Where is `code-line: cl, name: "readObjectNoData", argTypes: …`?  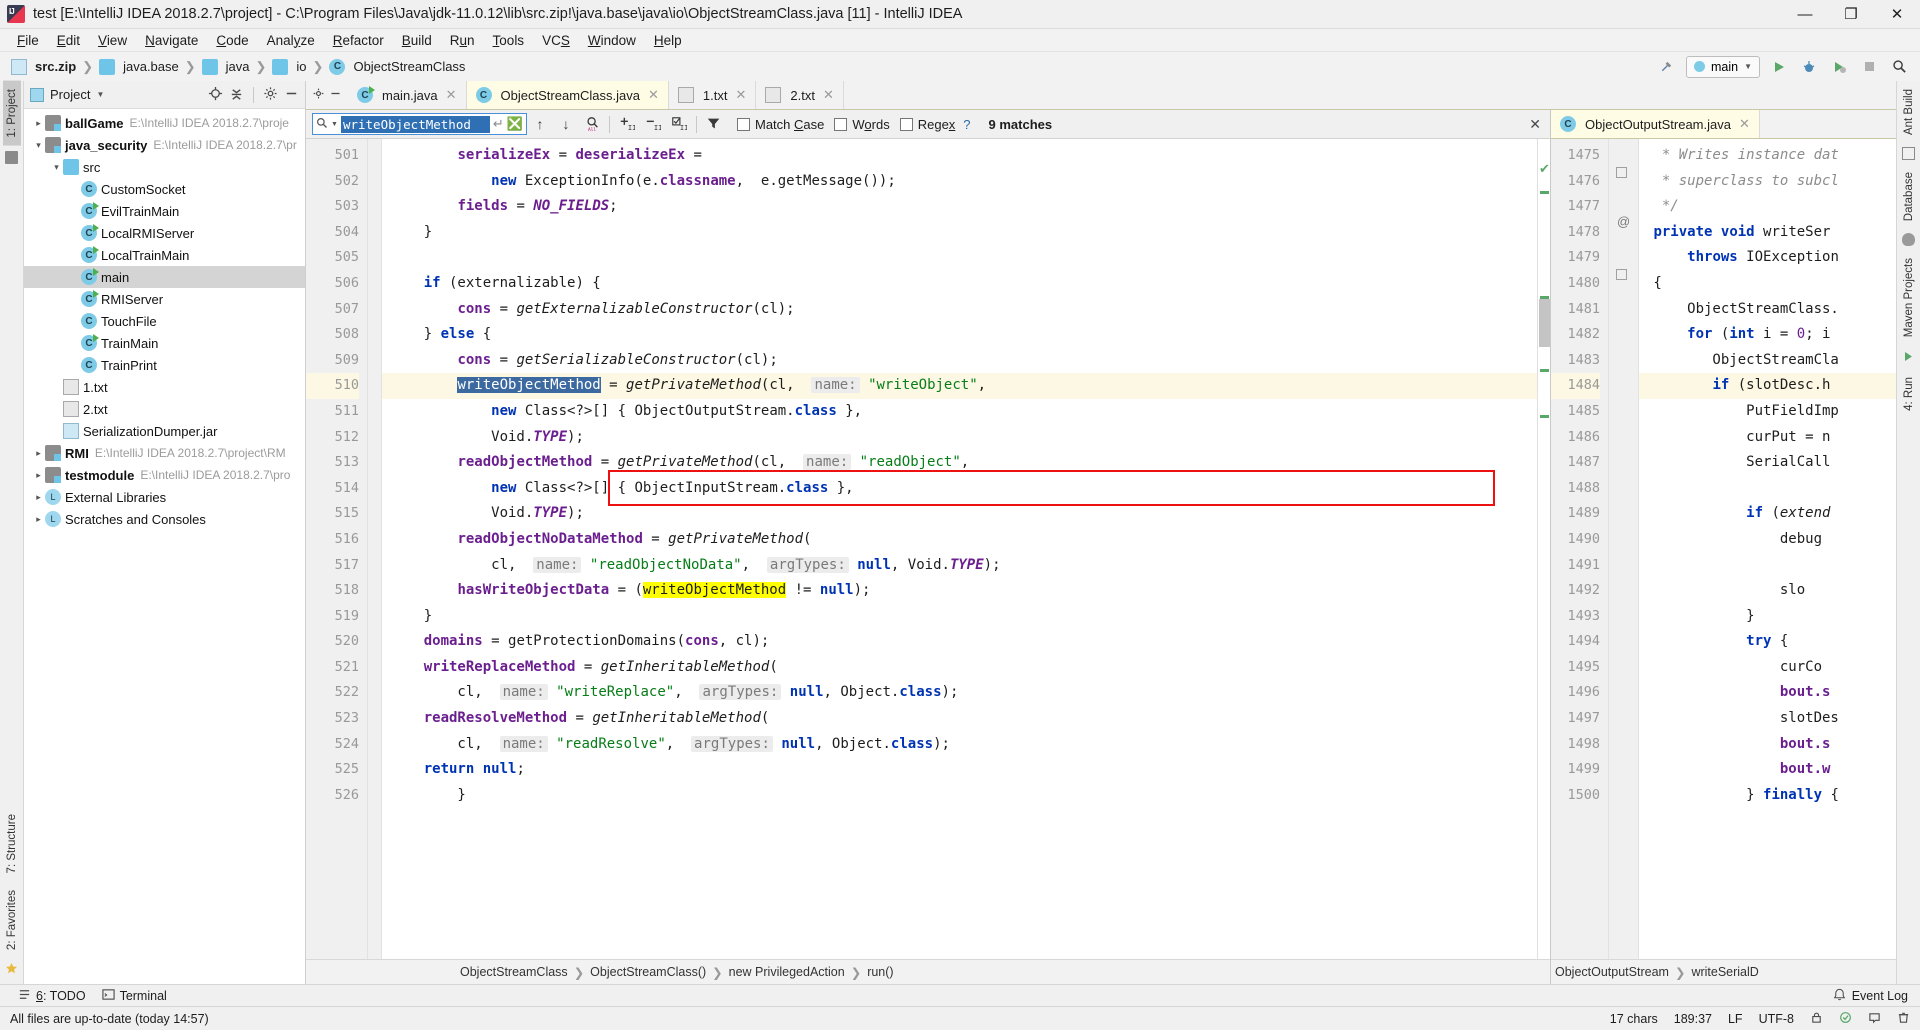
code-line: cl, name: "readObjectNoData", argTypes: … is located at coordinates (959, 566).